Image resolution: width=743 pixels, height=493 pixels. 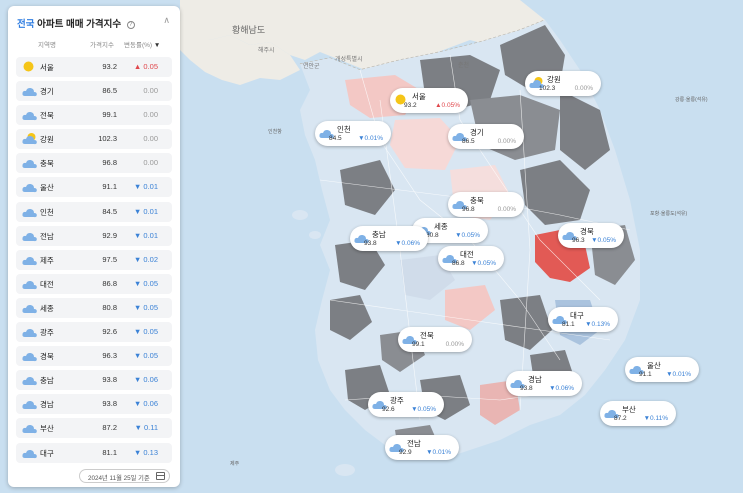 I want to click on region-index-value: 86.8, so click(x=109, y=283).